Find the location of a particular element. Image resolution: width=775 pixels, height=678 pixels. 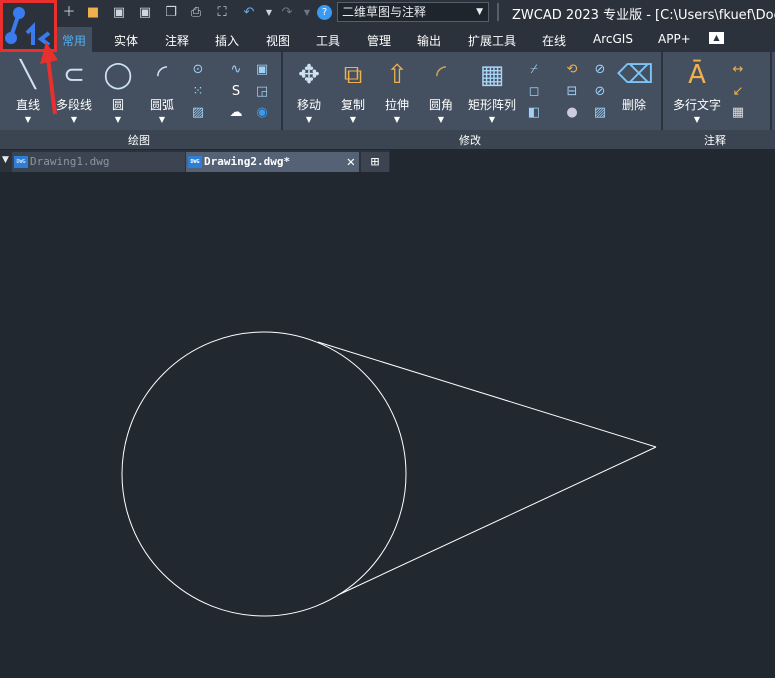

copy-icon: ⧉ is located at coordinates (353, 75).